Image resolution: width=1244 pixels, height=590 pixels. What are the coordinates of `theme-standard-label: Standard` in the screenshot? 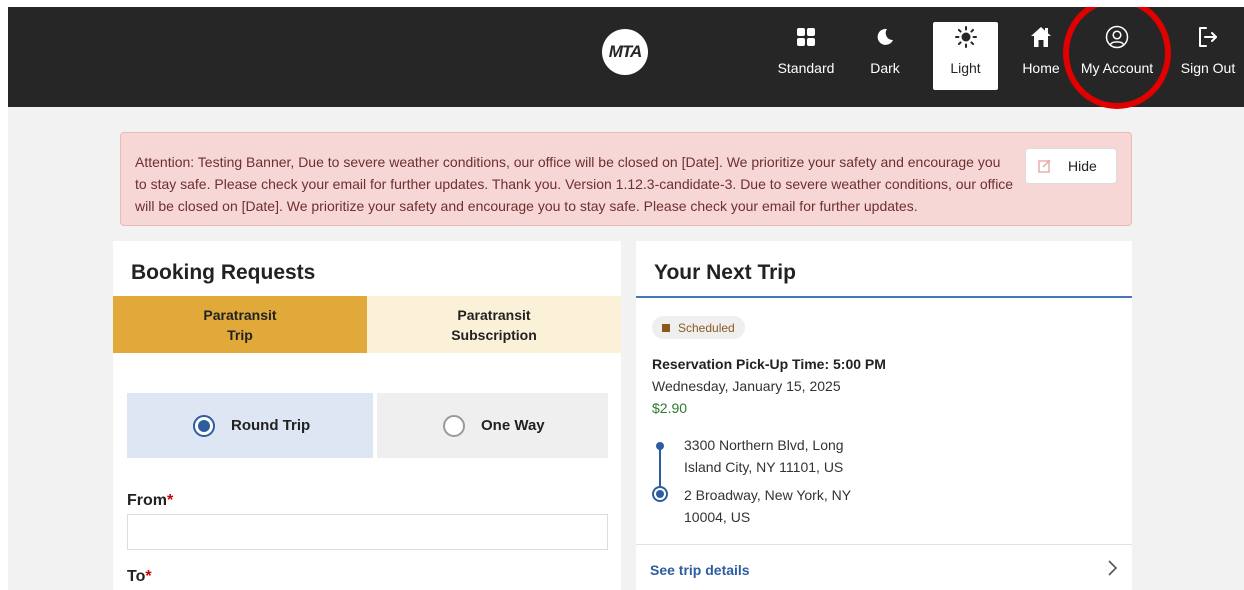 It's located at (806, 68).